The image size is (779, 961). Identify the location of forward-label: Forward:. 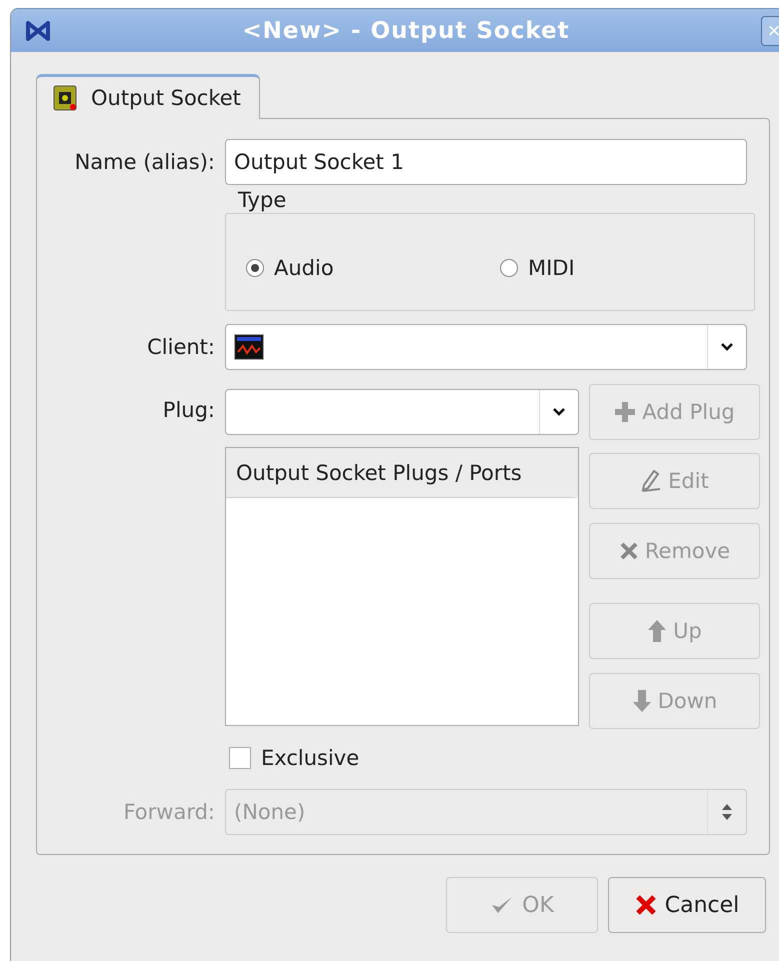
(168, 812).